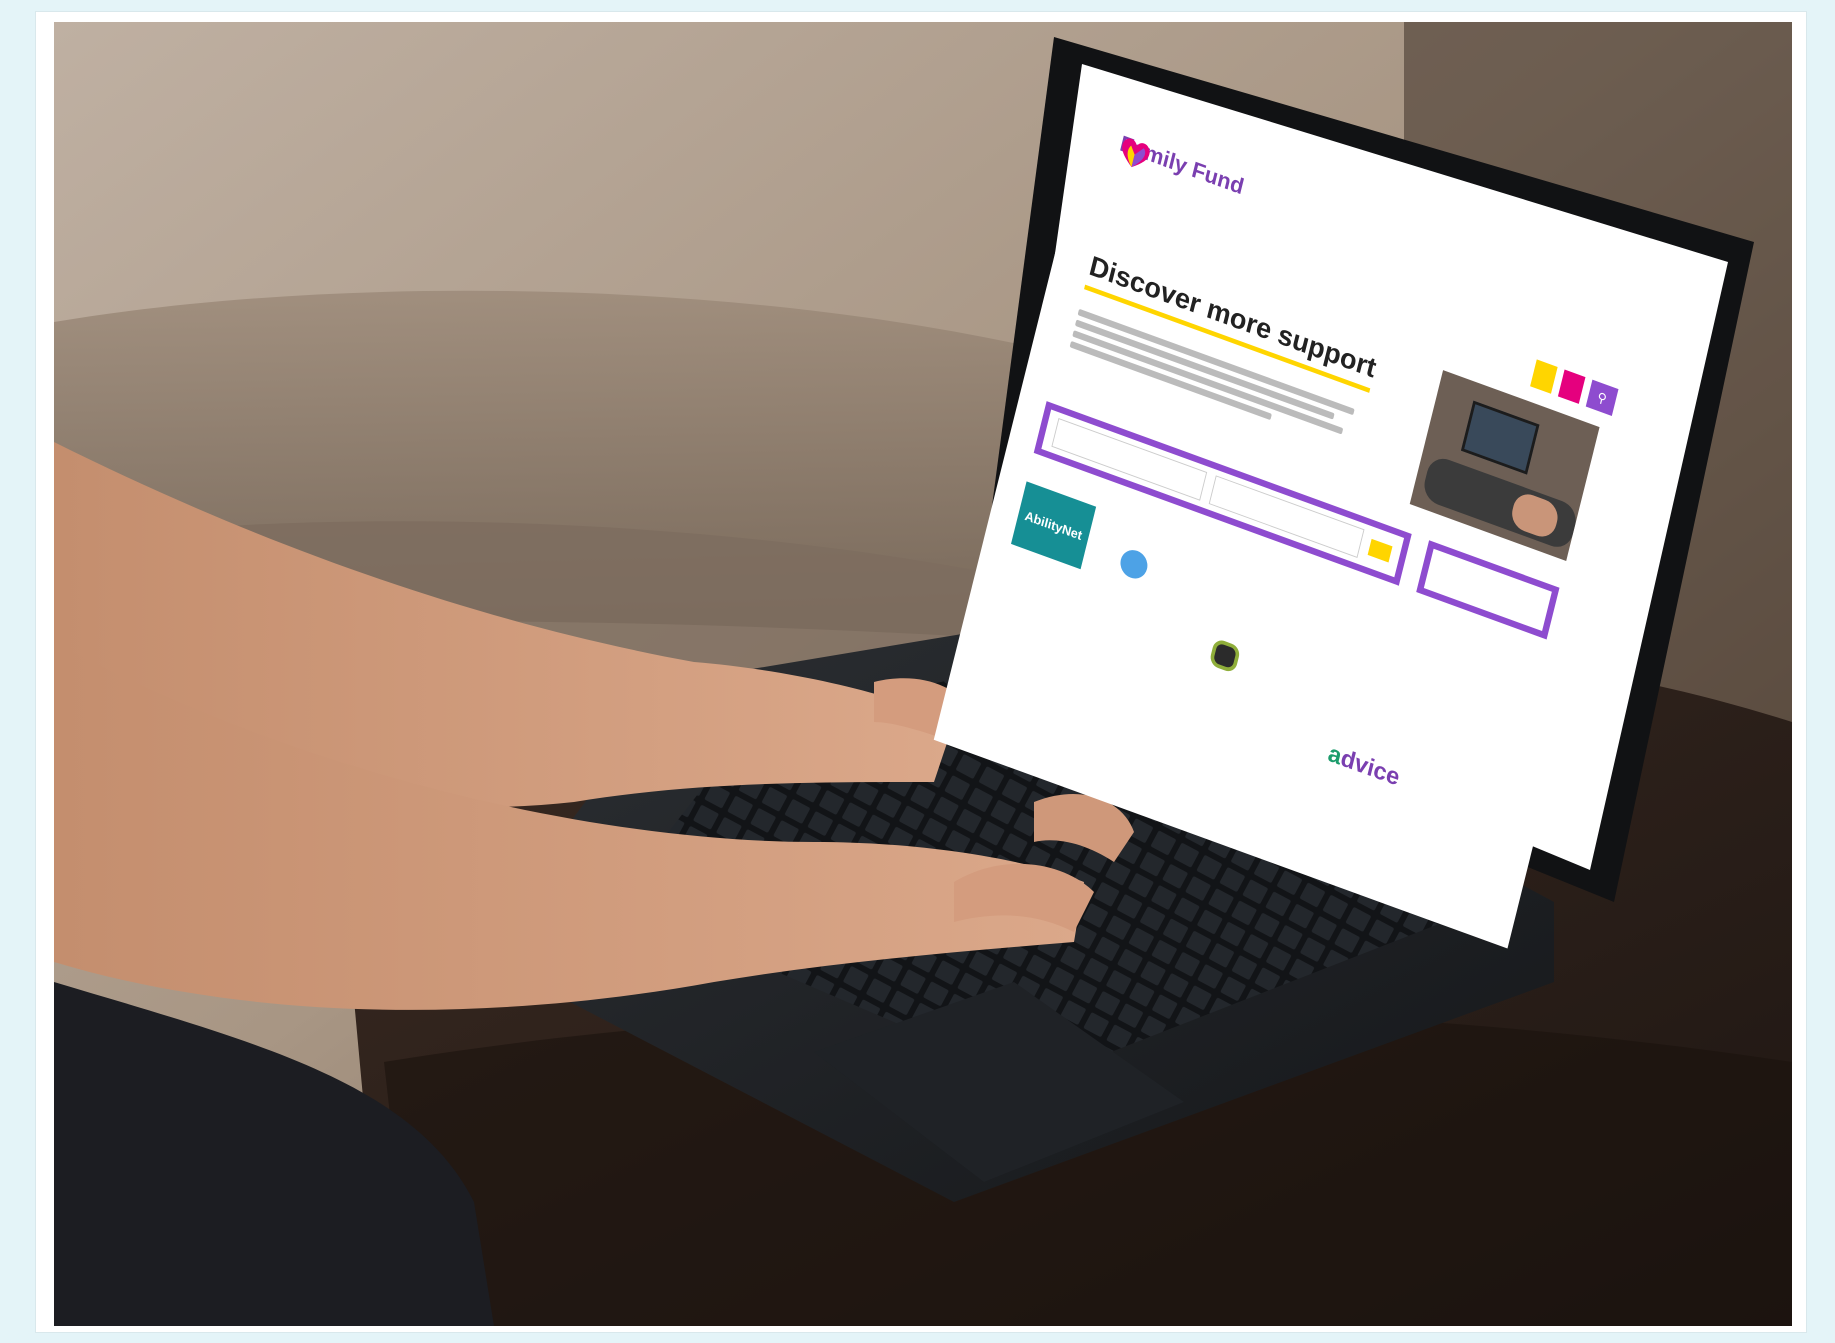  I want to click on abilitynet-logo: AbilityNet, so click(1054, 525).